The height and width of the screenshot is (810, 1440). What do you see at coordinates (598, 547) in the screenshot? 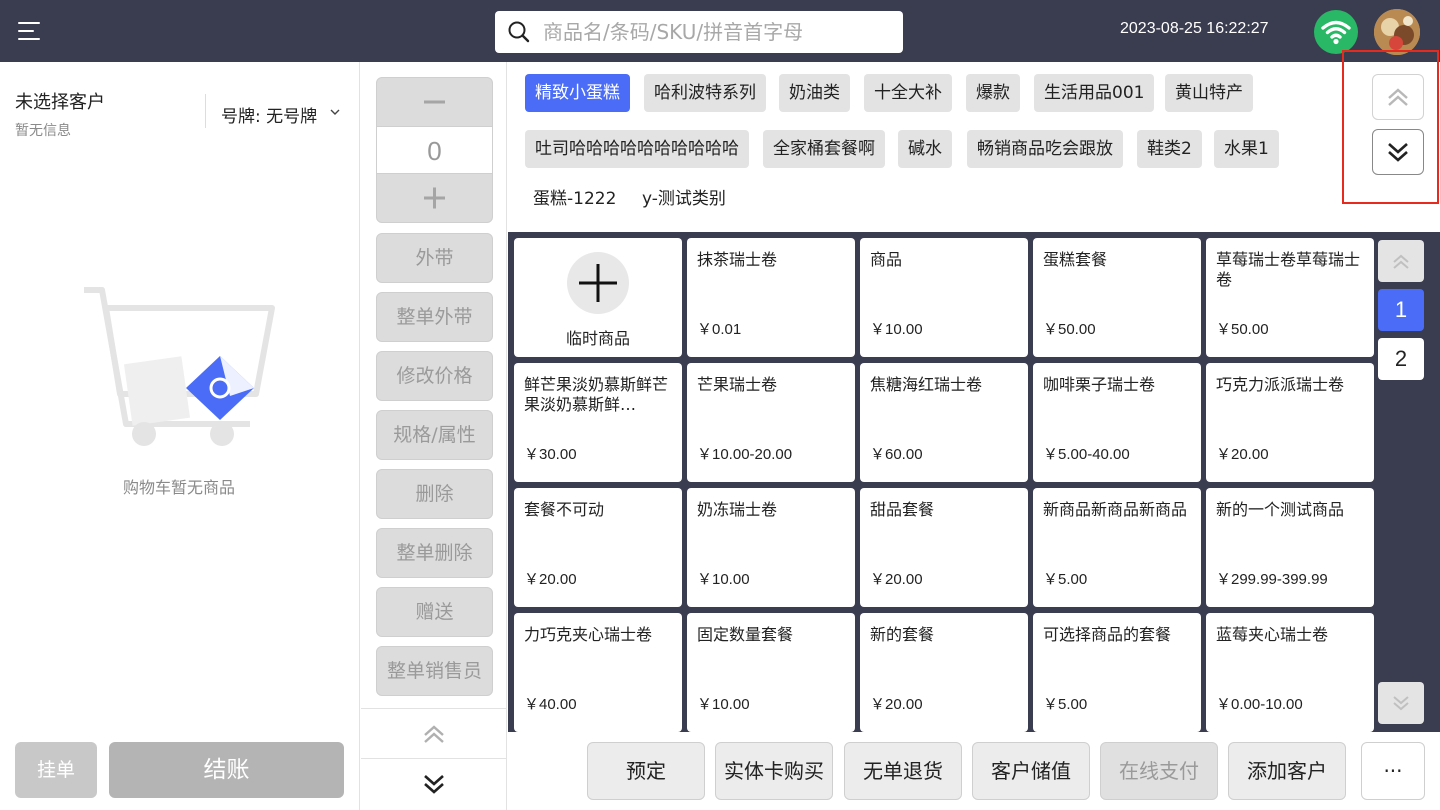
I see `product-card: 套餐不可动 ￥20.00` at bounding box center [598, 547].